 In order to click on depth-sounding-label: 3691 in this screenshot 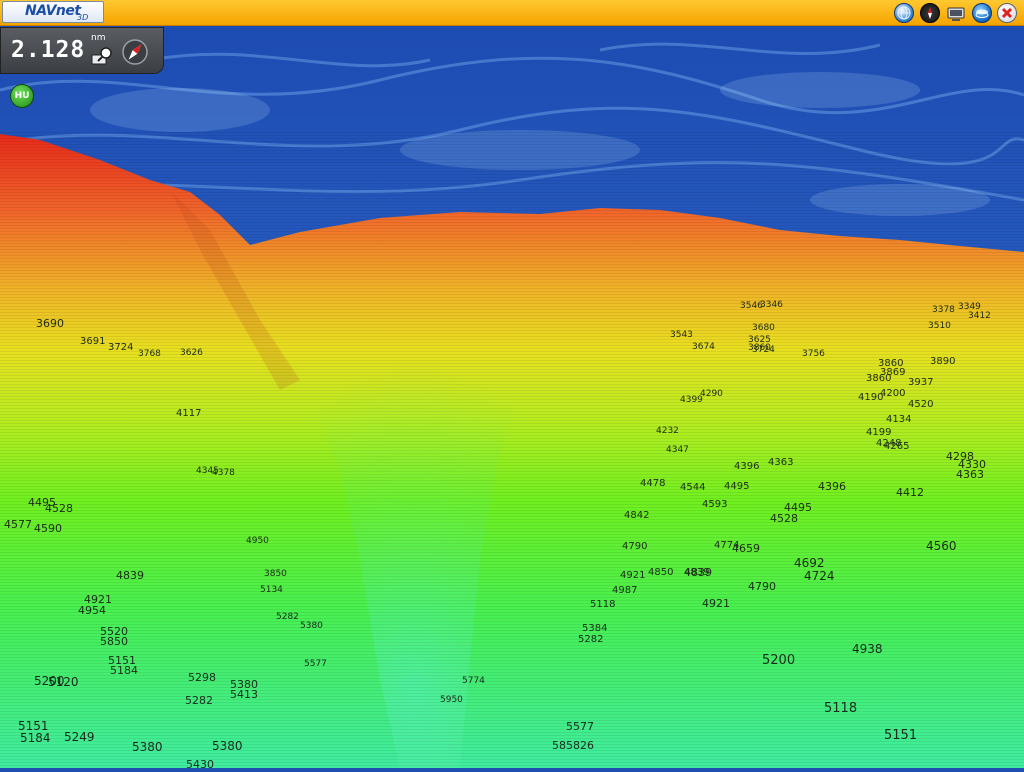, I will do `click(92, 341)`.